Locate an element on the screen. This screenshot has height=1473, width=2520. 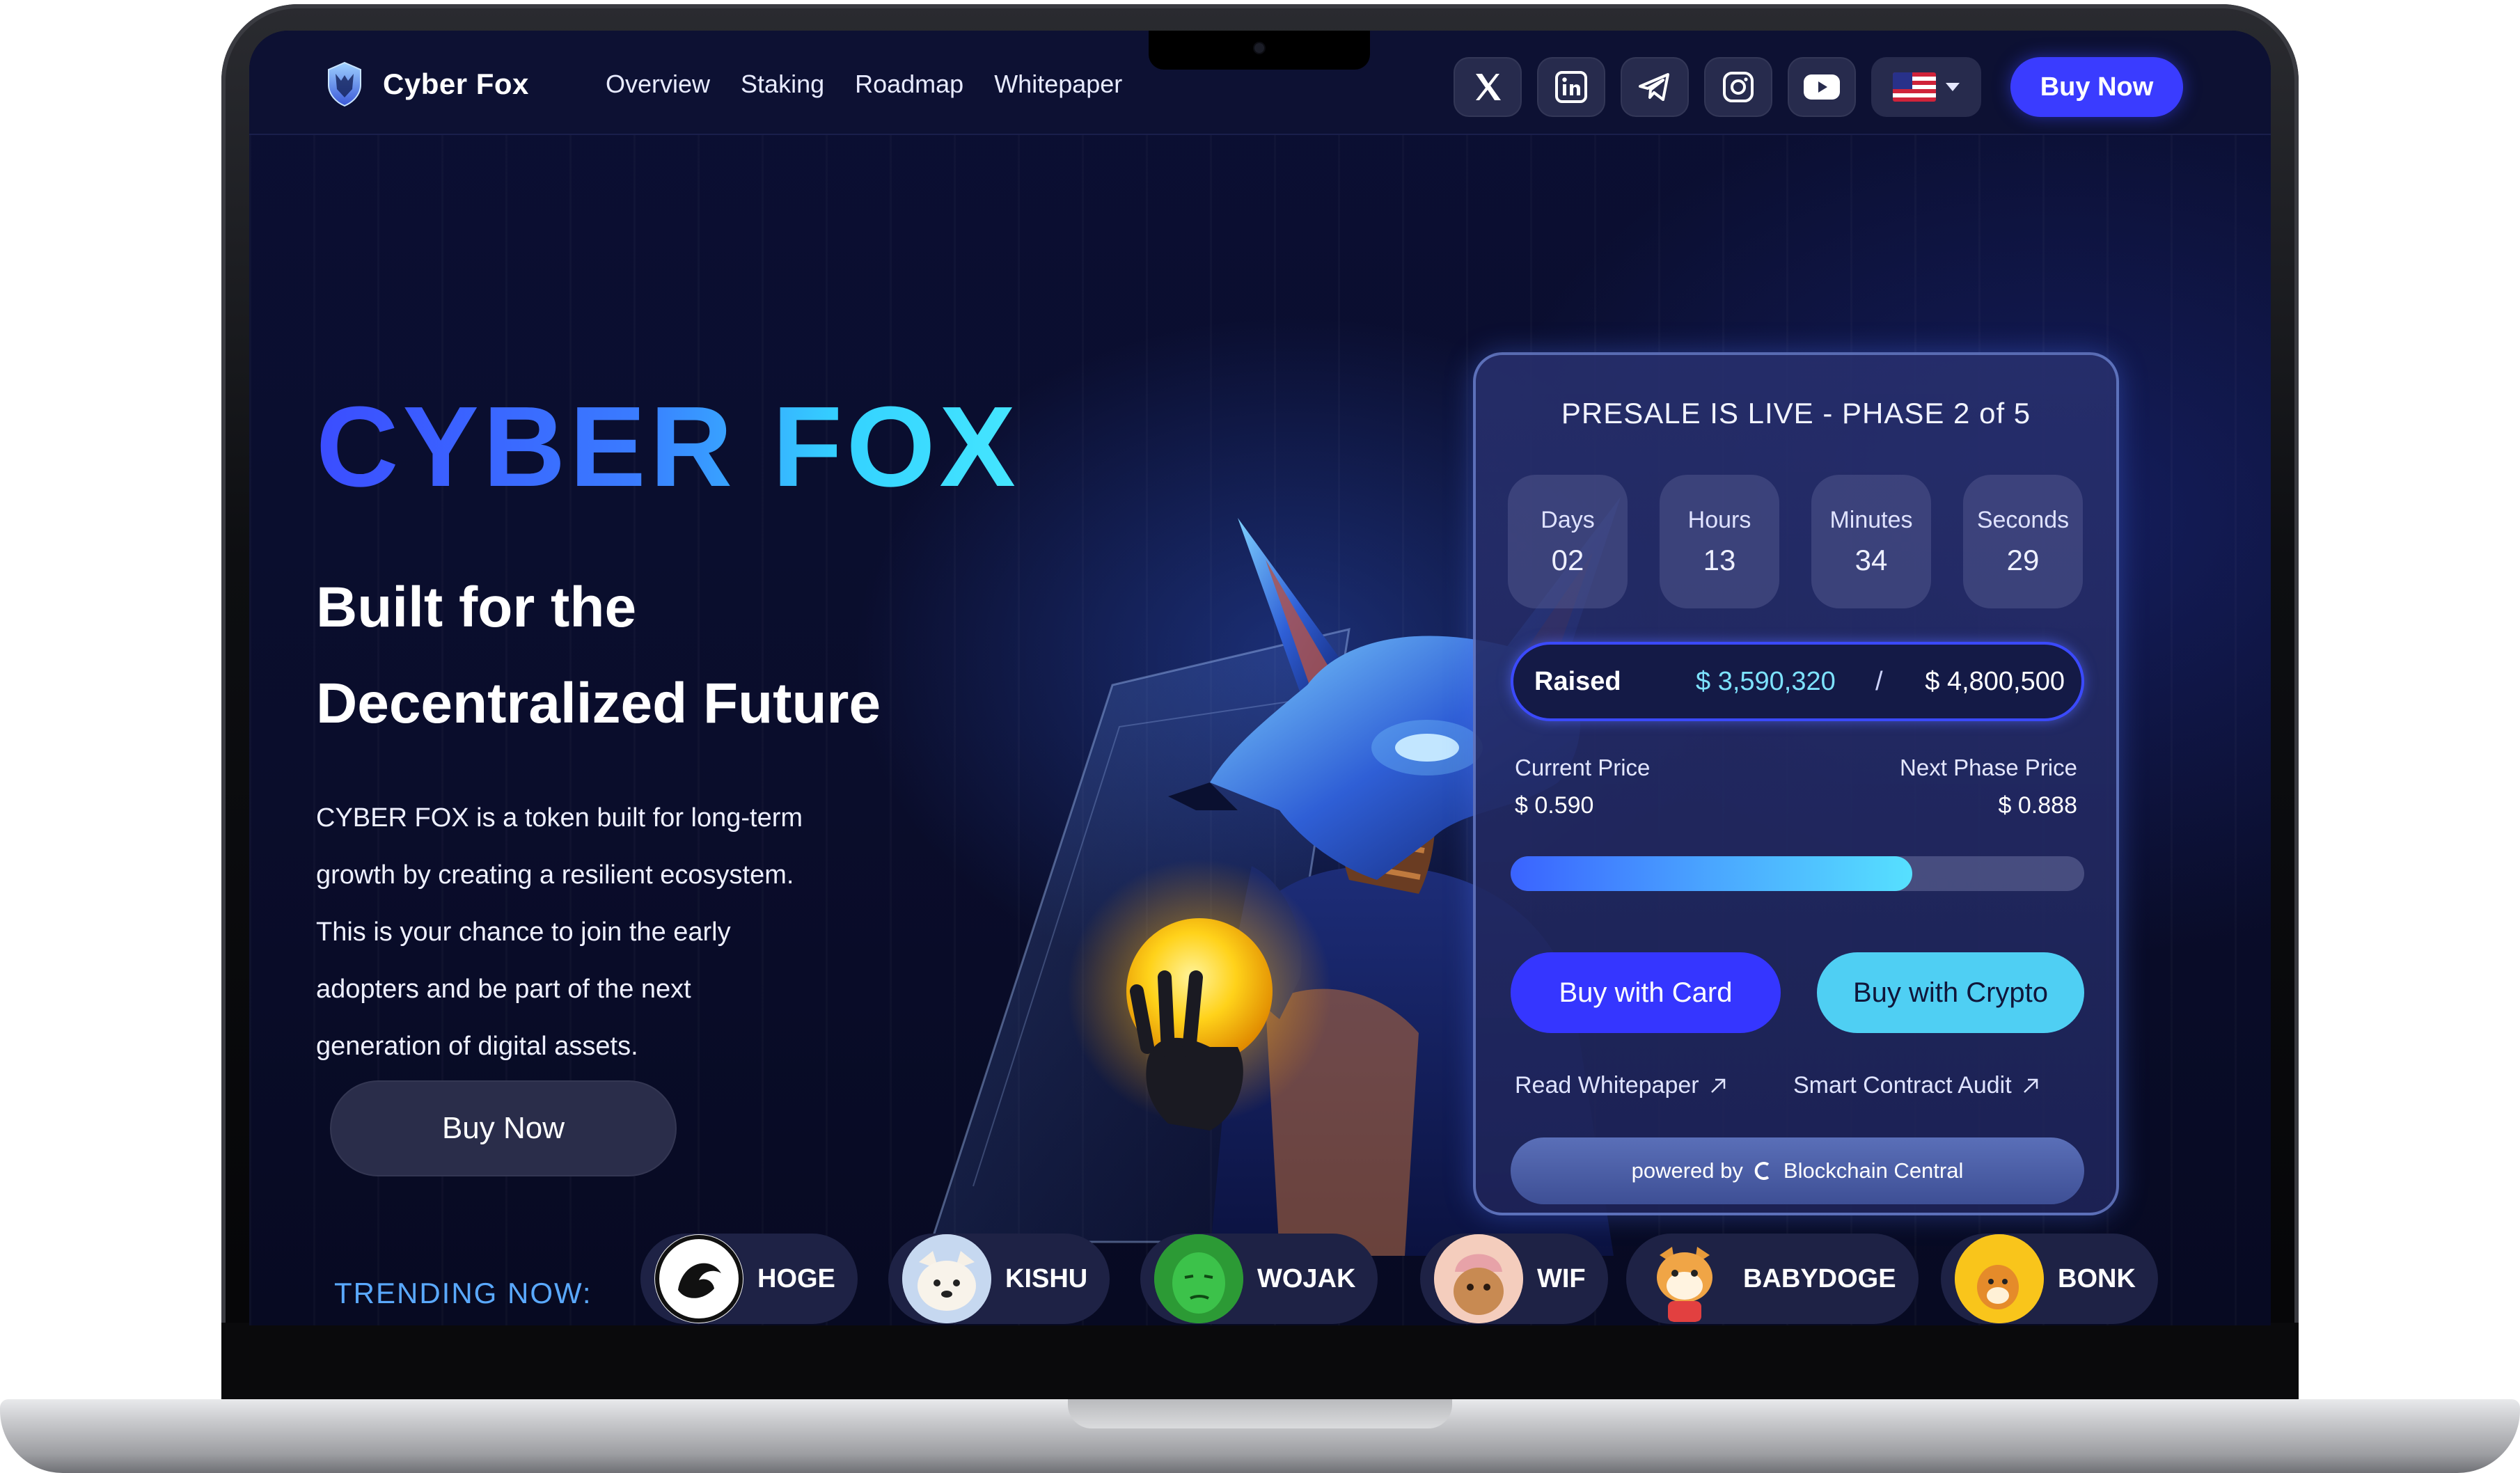
countdown-label: Days is located at coordinates (1568, 520).